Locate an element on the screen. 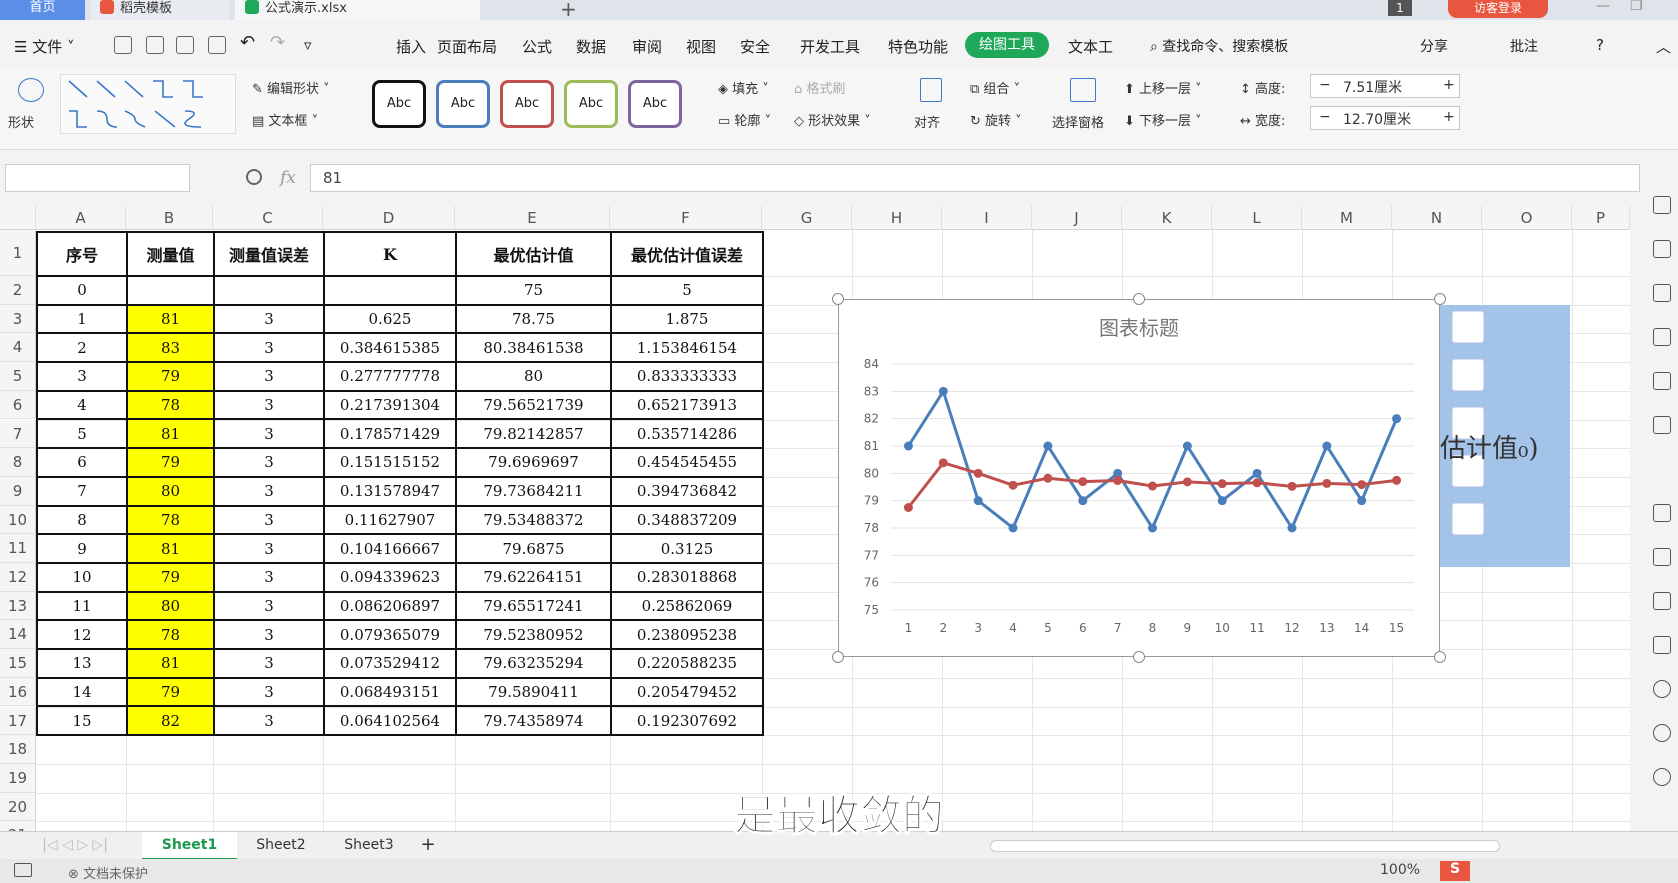 Image resolution: width=1678 pixels, height=883 pixels. table-cell: 79.52380952 is located at coordinates (533, 634).